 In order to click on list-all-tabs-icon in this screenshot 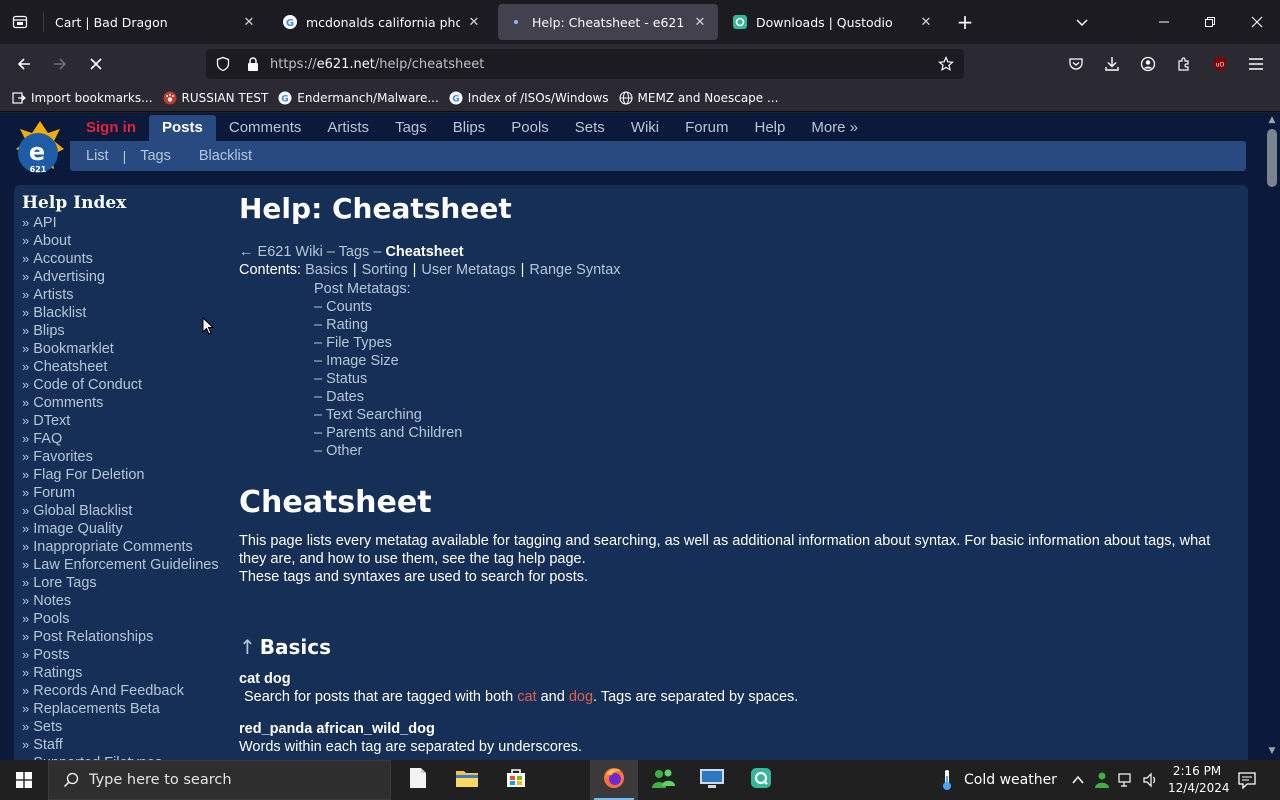, I will do `click(20, 22)`.